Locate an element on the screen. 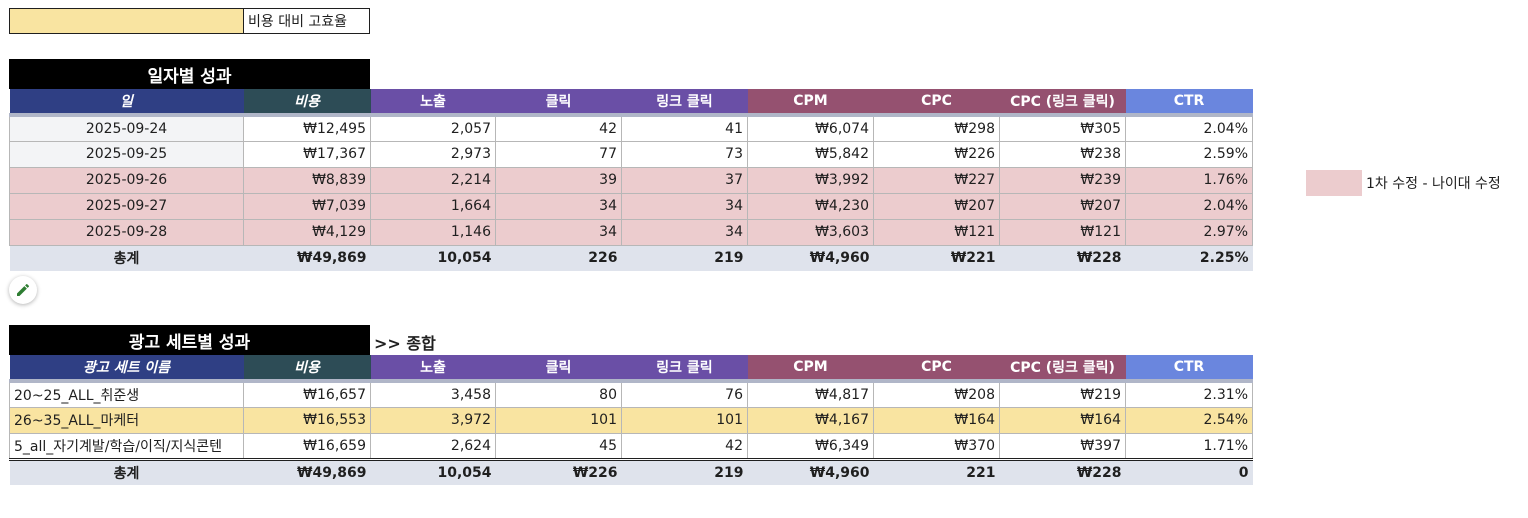 This screenshot has height=518, width=1528. total-cell: 0 is located at coordinates (1189, 472).